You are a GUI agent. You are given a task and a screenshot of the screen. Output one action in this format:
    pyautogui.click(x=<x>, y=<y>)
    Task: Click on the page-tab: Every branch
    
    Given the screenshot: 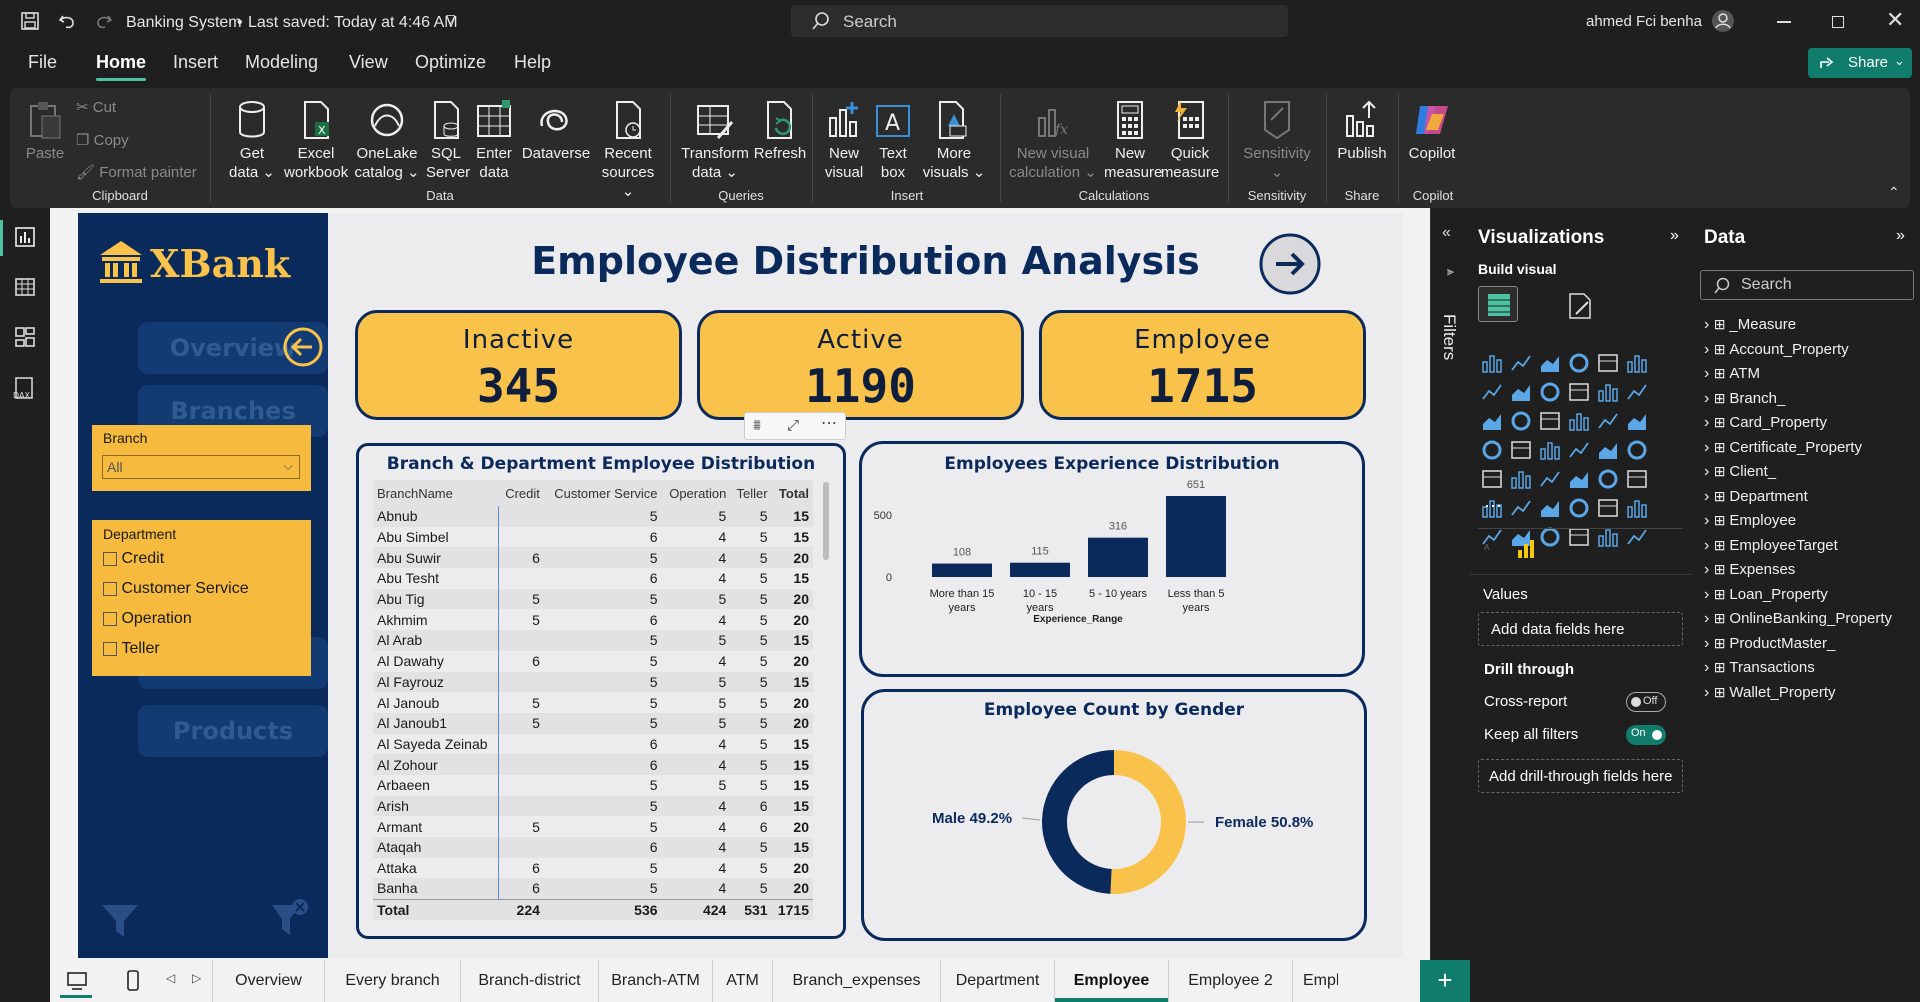 What is the action you would take?
    pyautogui.click(x=392, y=981)
    